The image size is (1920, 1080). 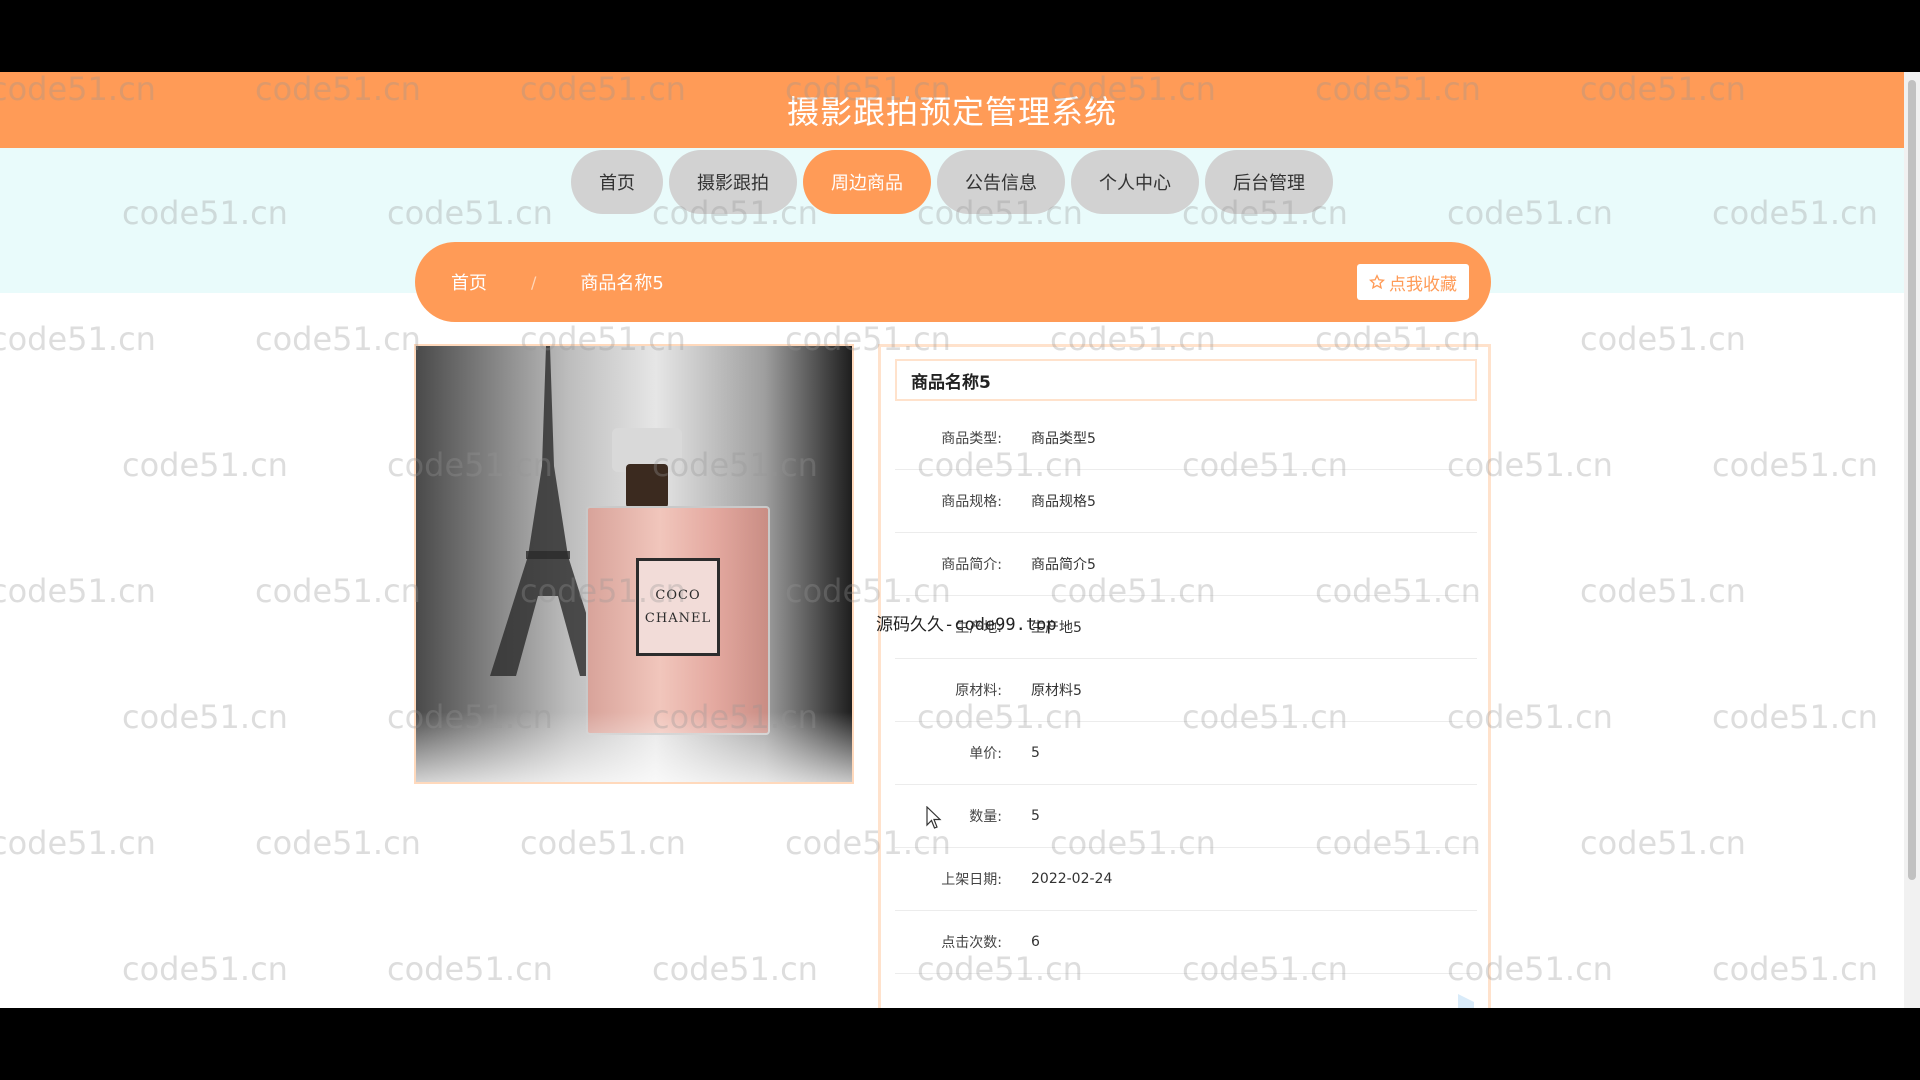 I want to click on field-label: 点击次数:, so click(x=971, y=943).